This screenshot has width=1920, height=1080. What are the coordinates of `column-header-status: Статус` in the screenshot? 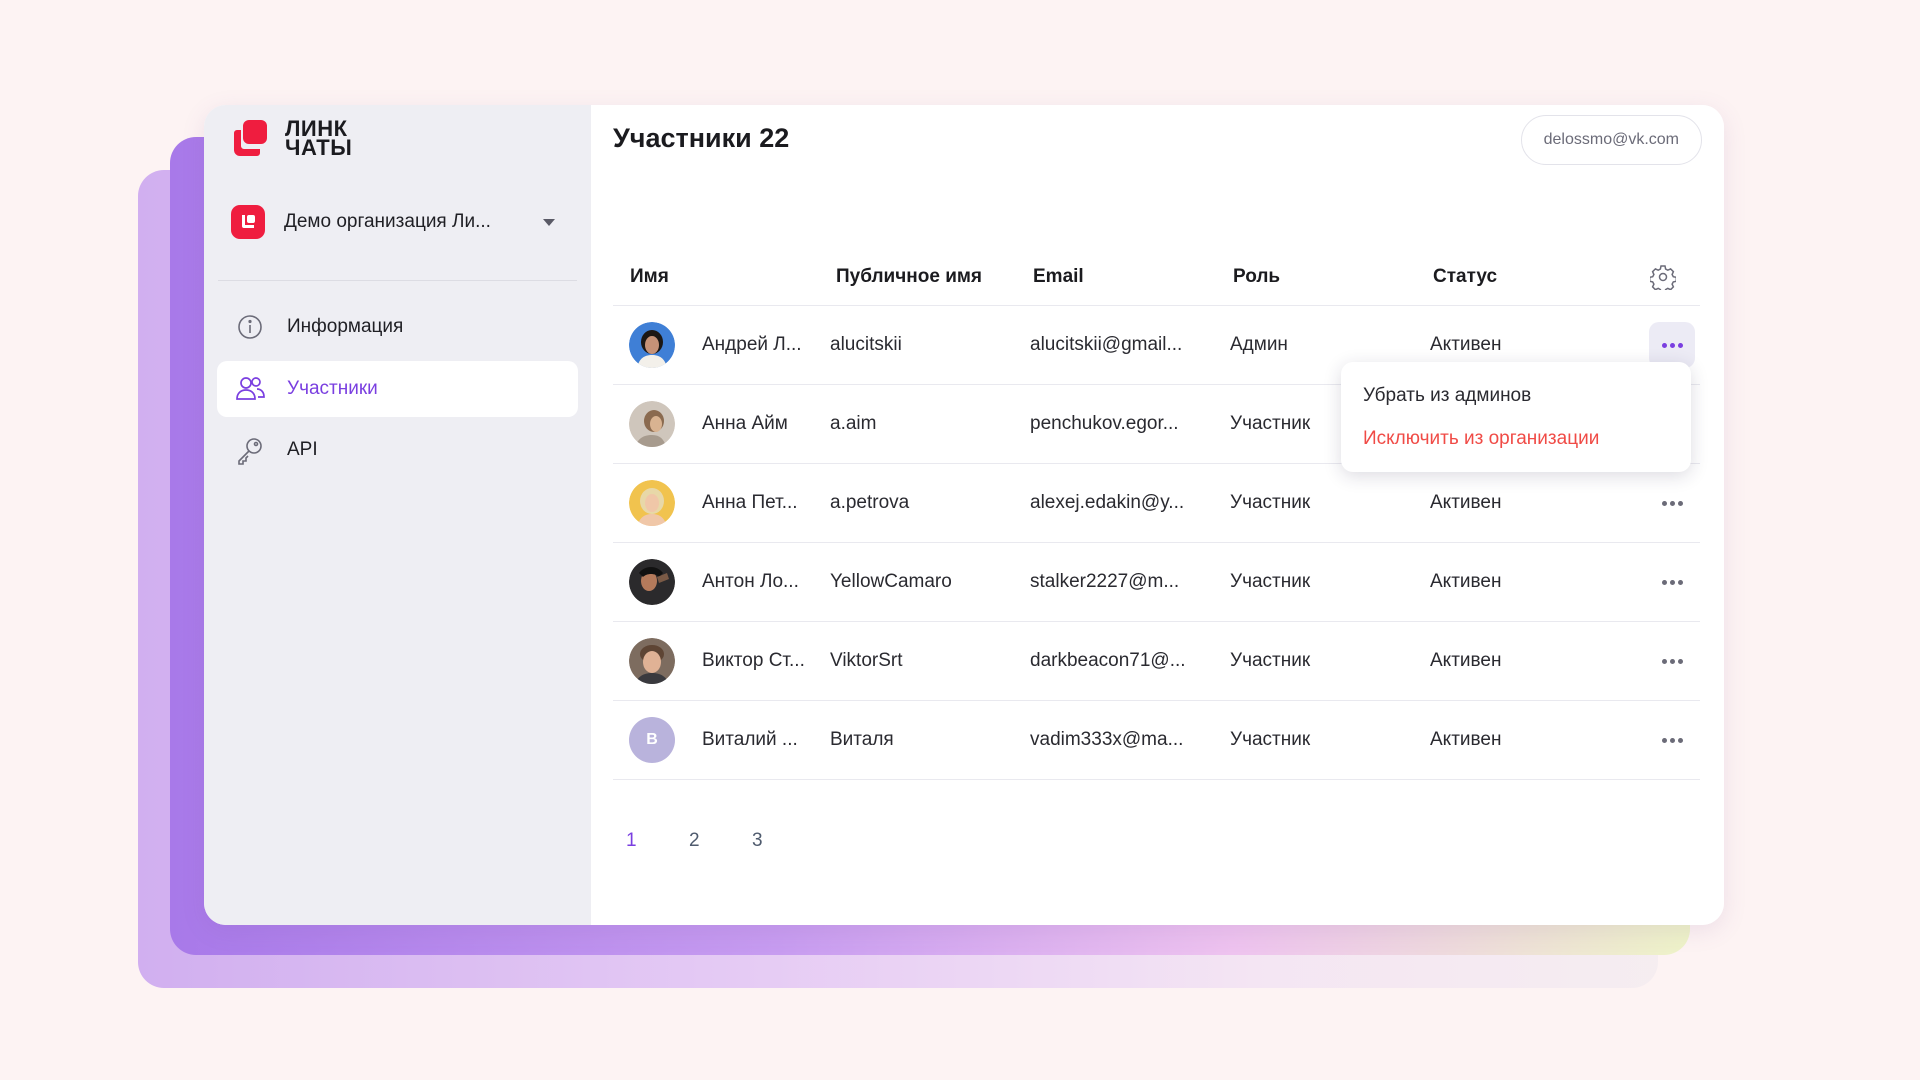 It's located at (1530, 277).